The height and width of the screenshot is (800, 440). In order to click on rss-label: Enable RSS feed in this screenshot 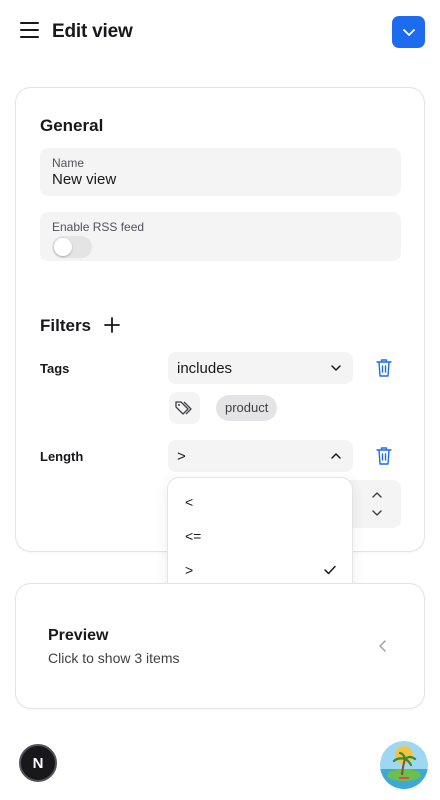, I will do `click(98, 227)`.